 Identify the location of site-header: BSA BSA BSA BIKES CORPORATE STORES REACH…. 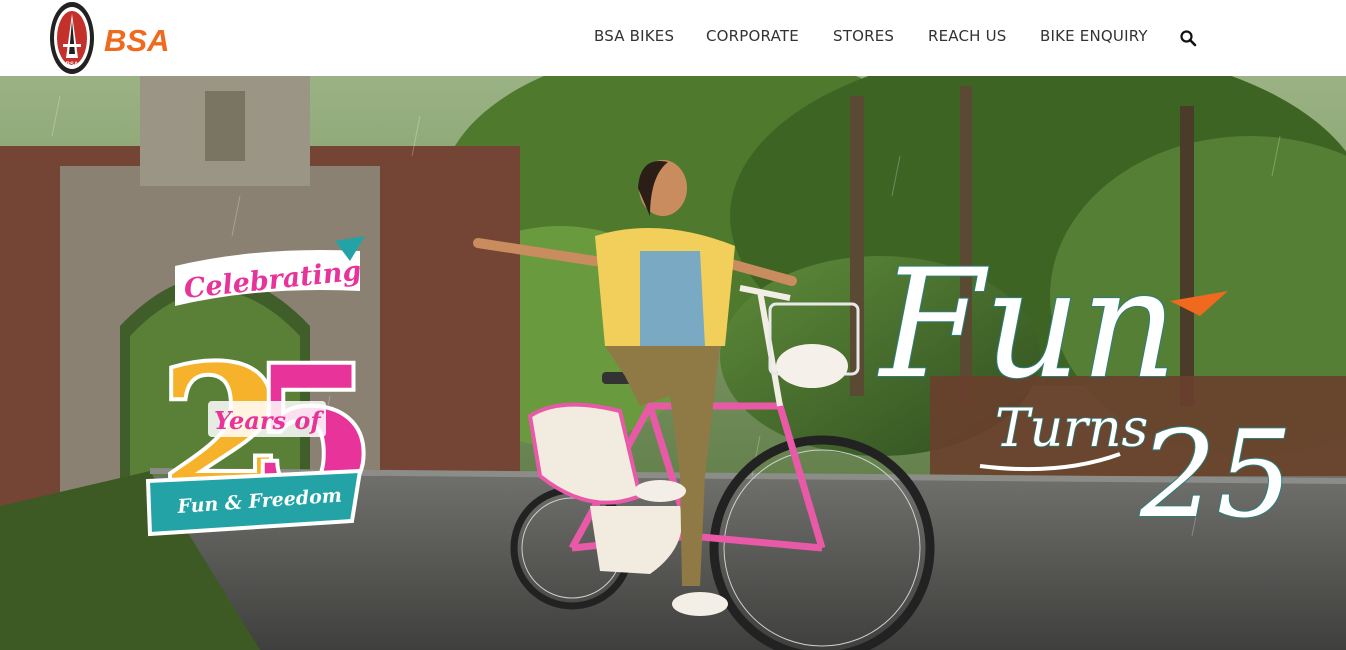
(673, 38).